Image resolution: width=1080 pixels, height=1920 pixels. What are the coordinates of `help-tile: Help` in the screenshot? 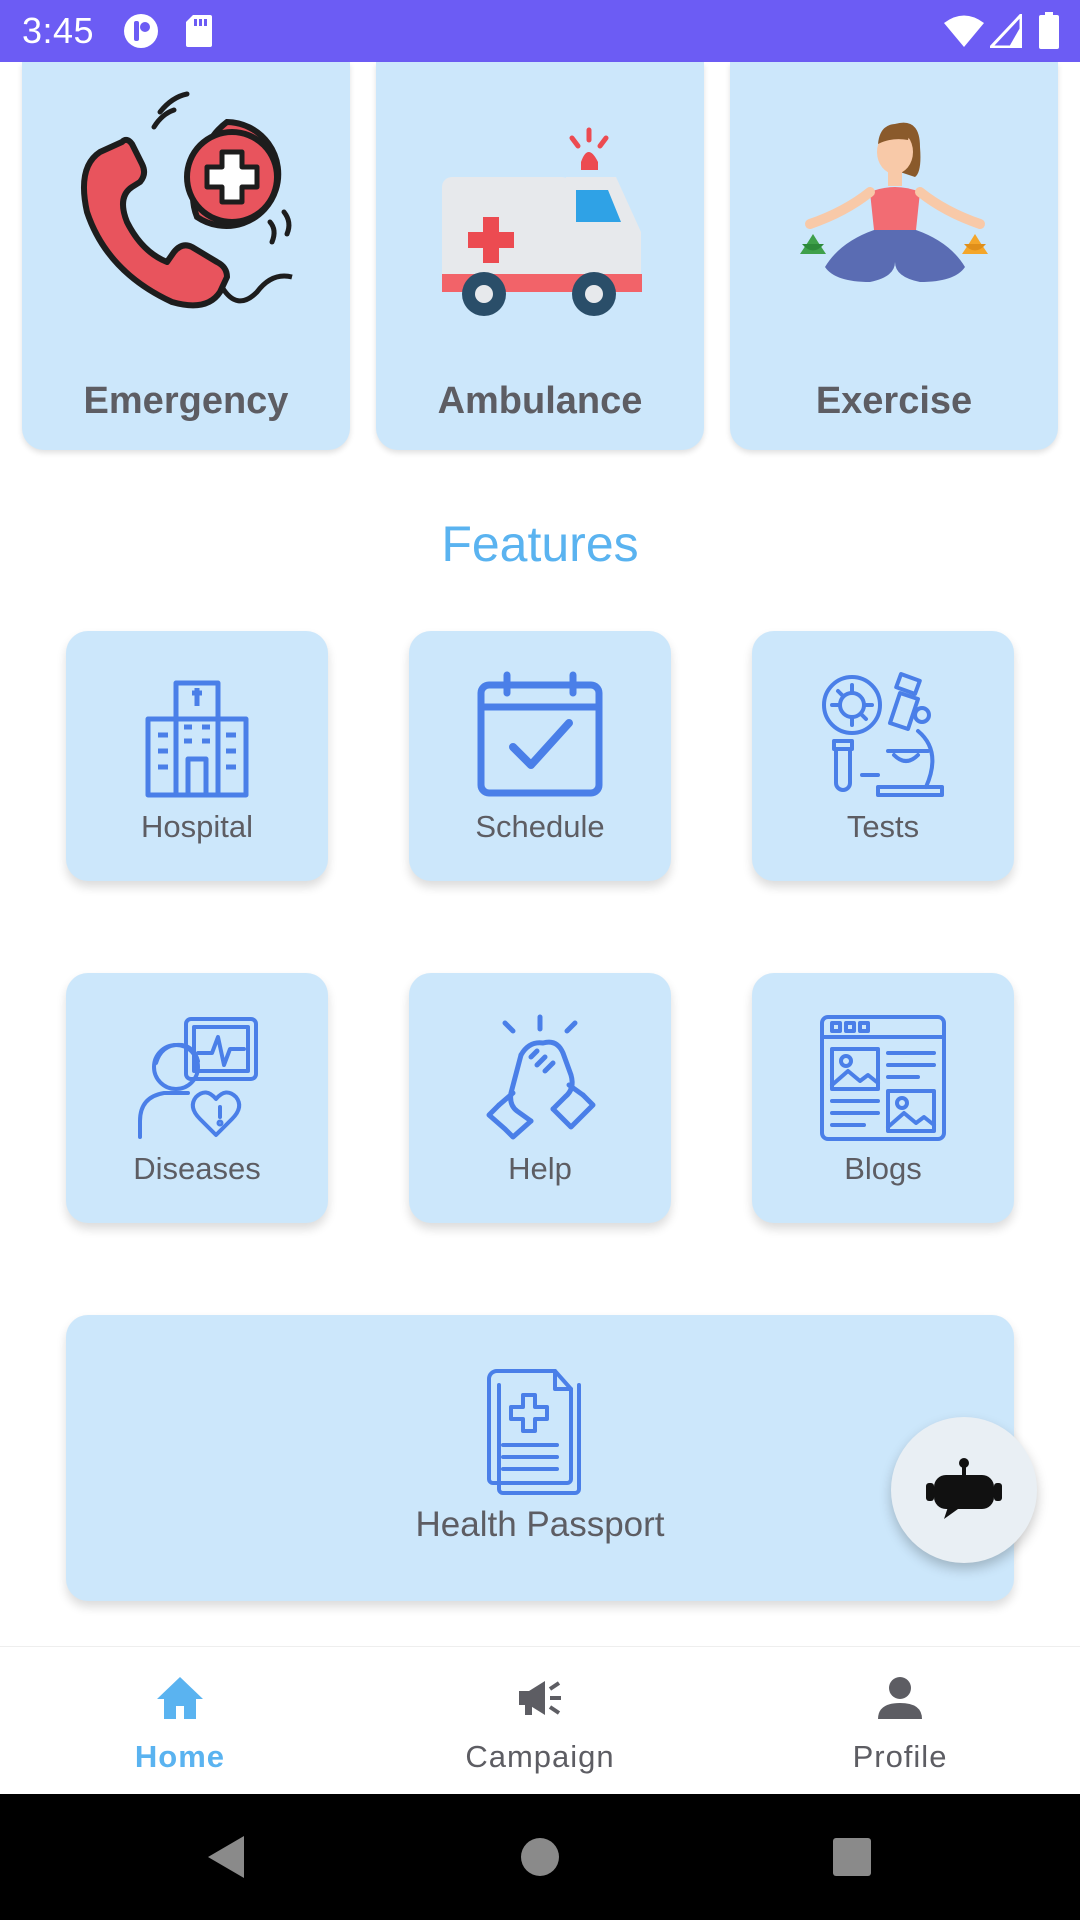 It's located at (540, 1098).